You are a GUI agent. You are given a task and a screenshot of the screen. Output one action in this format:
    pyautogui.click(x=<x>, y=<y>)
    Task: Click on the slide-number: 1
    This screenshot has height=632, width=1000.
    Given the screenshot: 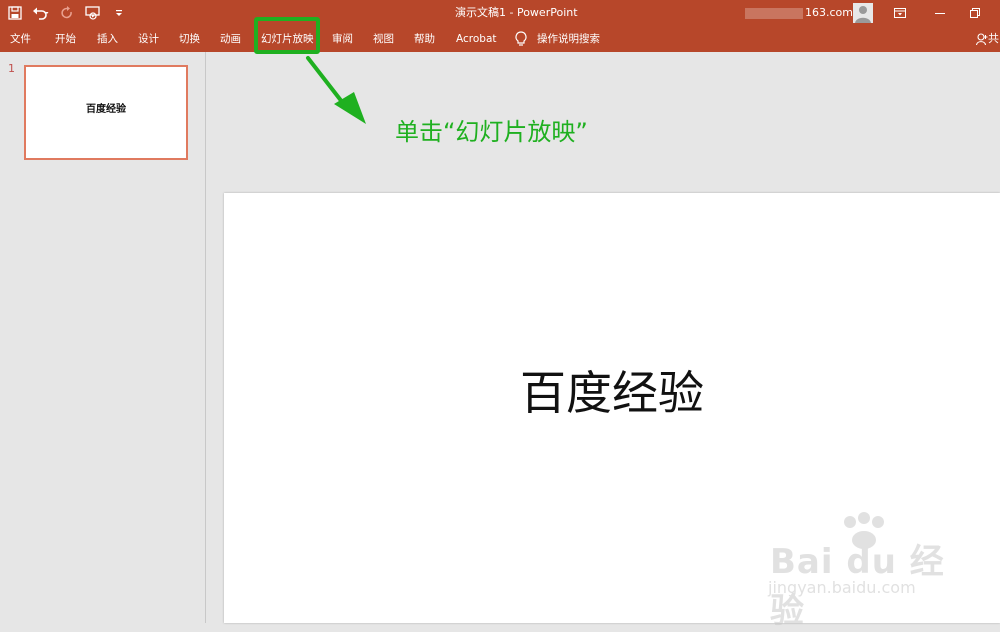 What is the action you would take?
    pyautogui.click(x=11, y=68)
    